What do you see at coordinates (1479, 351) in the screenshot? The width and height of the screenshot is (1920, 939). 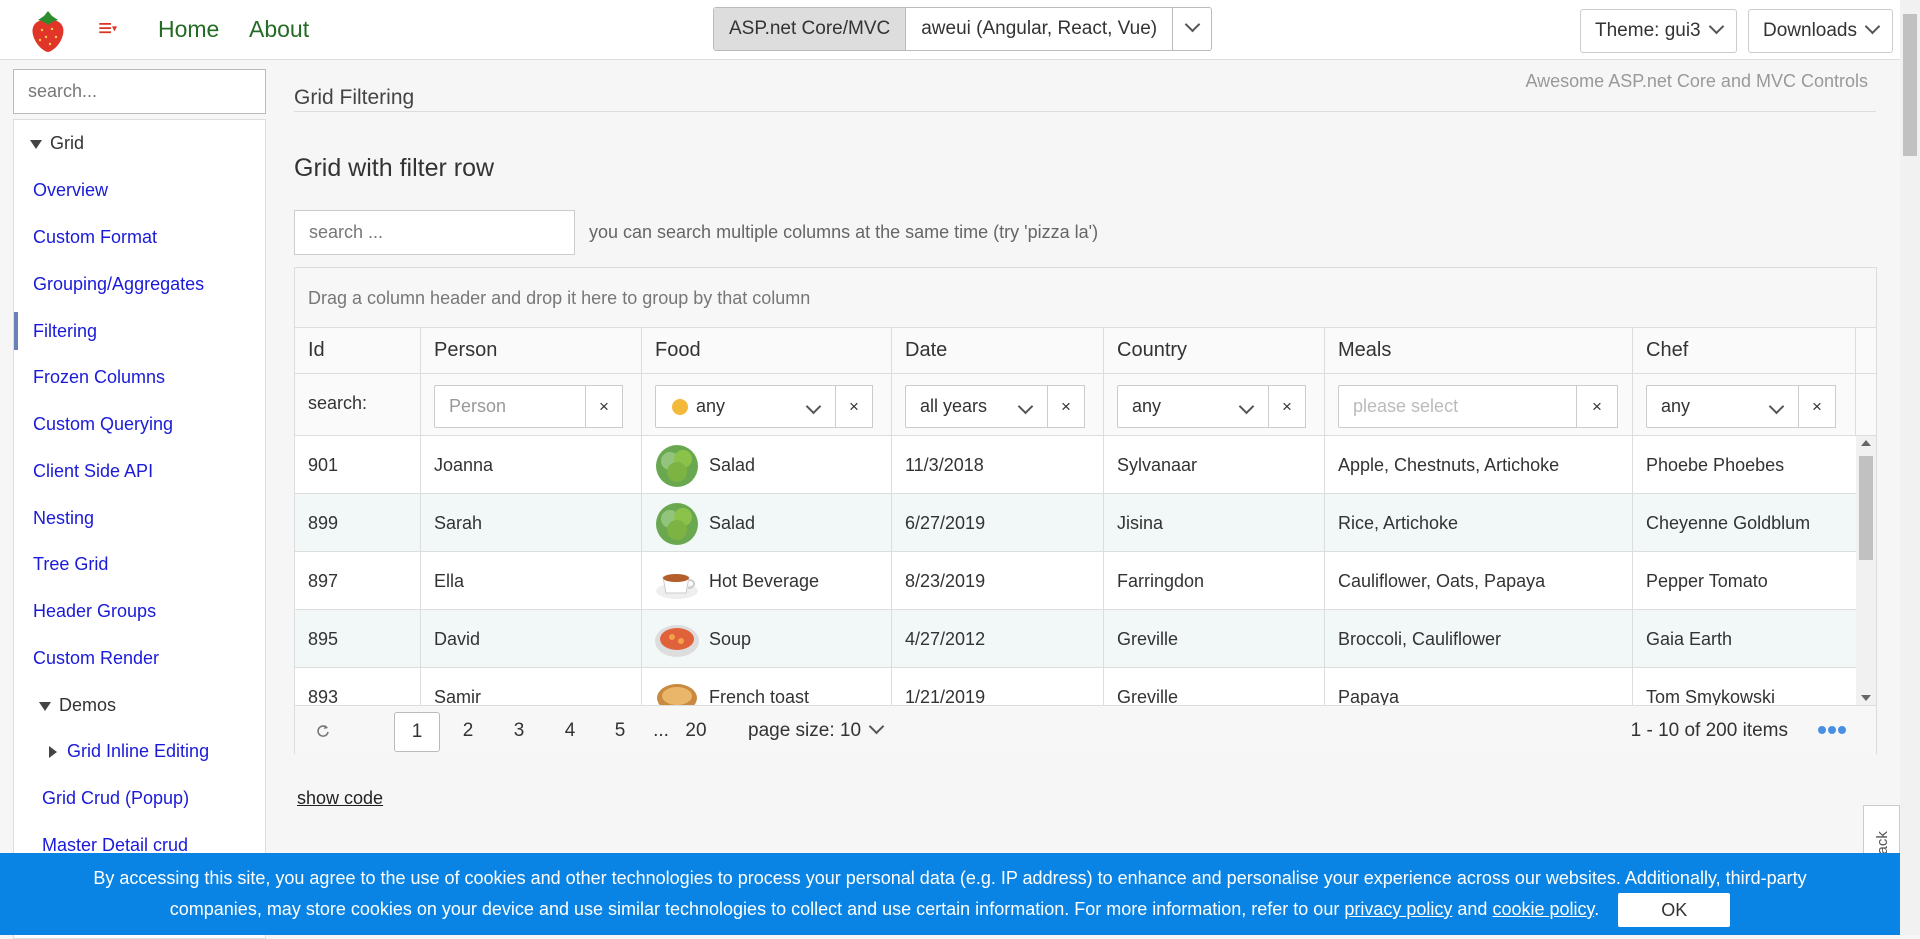 I see `column-header-meals: Meals` at bounding box center [1479, 351].